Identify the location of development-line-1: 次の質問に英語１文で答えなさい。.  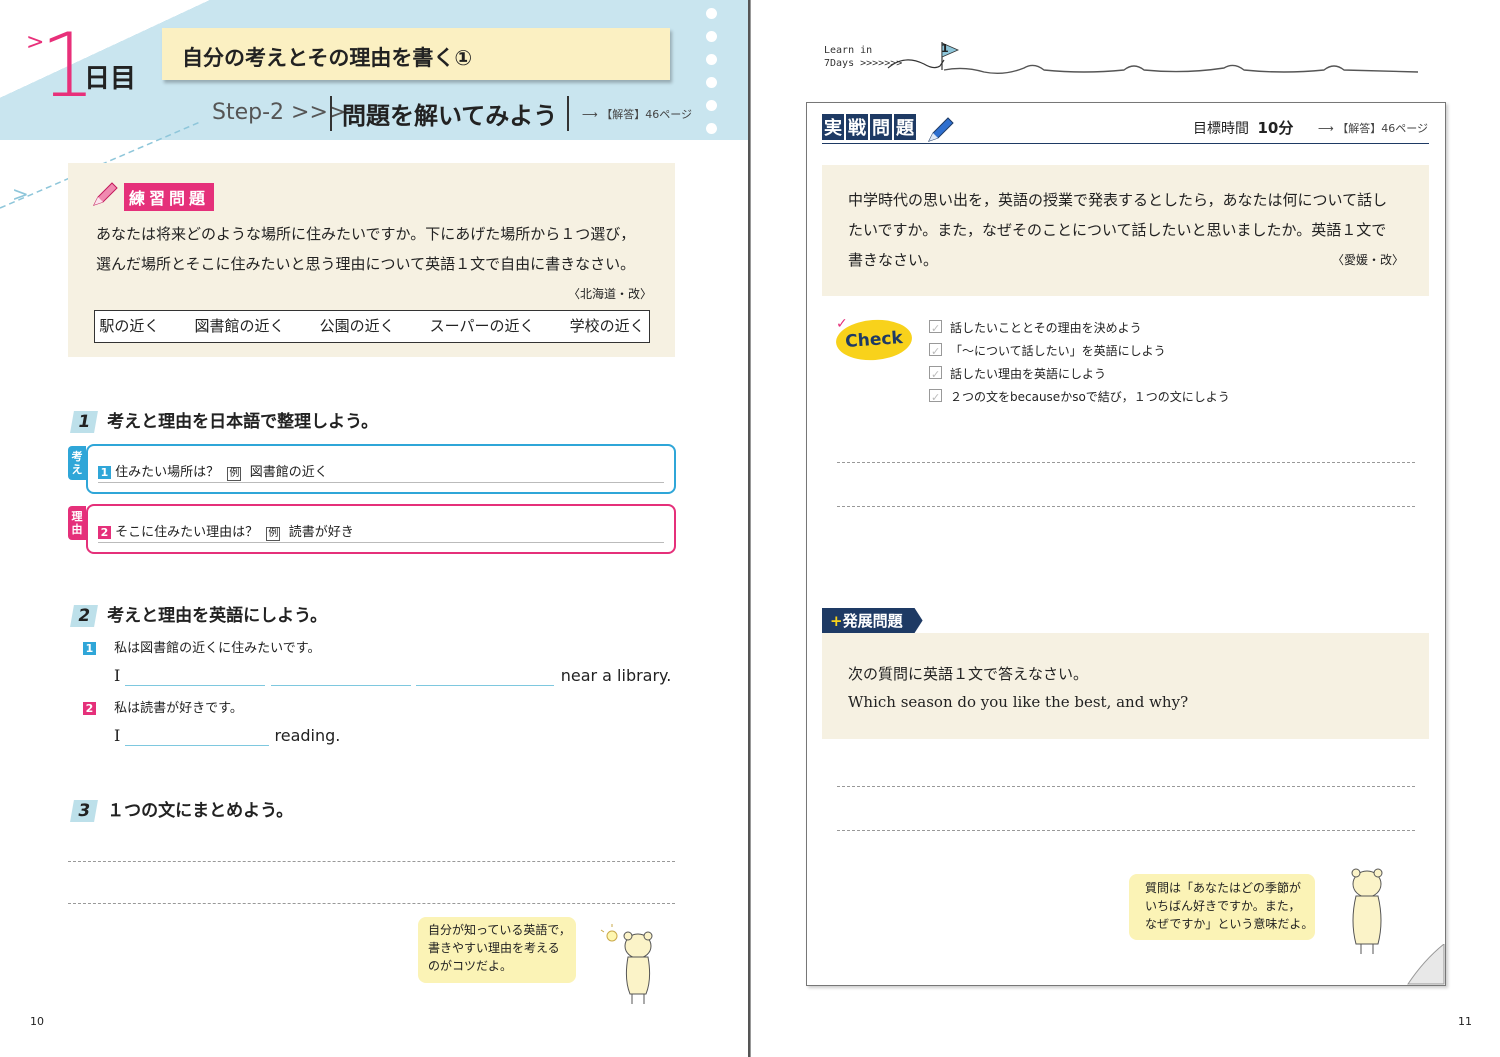
(968, 674).